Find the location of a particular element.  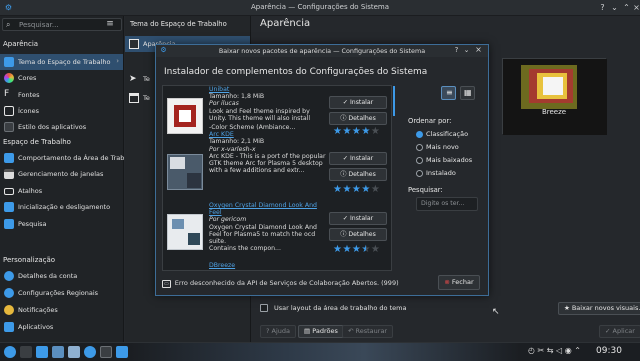

maximize-icon: ⌃ is located at coordinates (626, 7).